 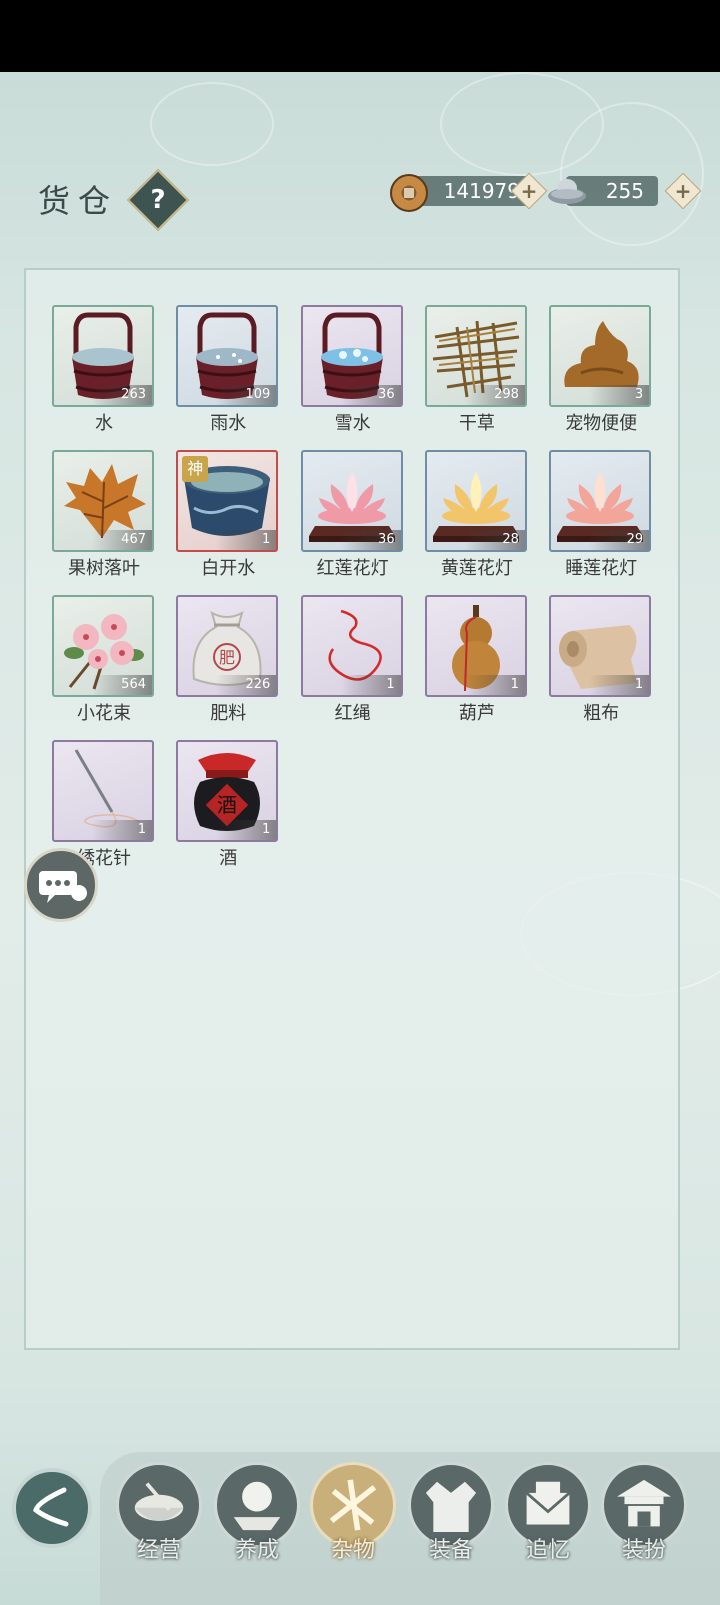 What do you see at coordinates (644, 1532) in the screenshot?
I see `nav-tab-5: 装扮` at bounding box center [644, 1532].